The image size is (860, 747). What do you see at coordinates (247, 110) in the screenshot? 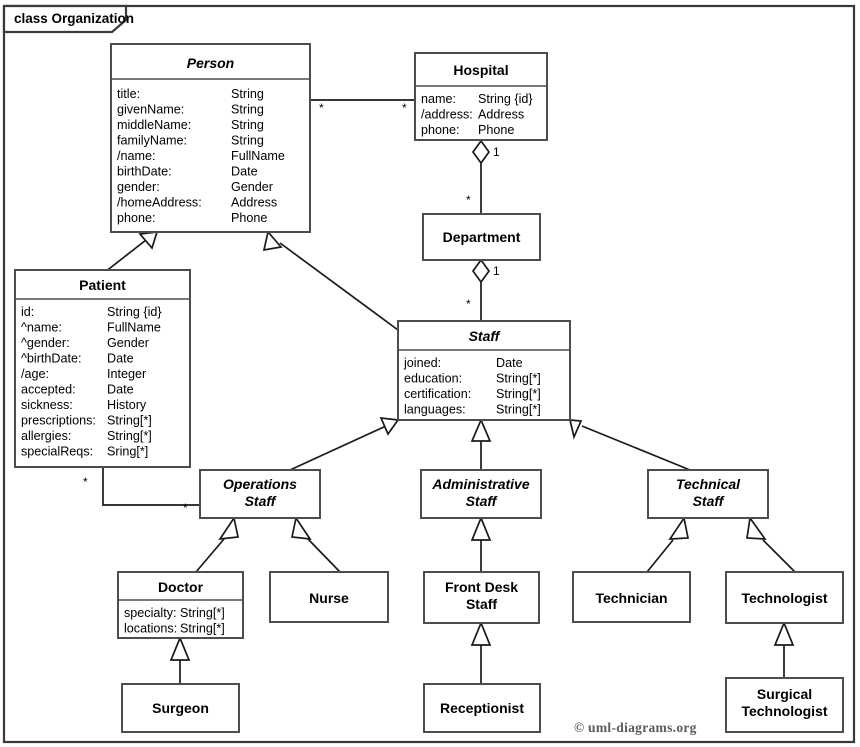
I see `person-attr-1-type: String` at bounding box center [247, 110].